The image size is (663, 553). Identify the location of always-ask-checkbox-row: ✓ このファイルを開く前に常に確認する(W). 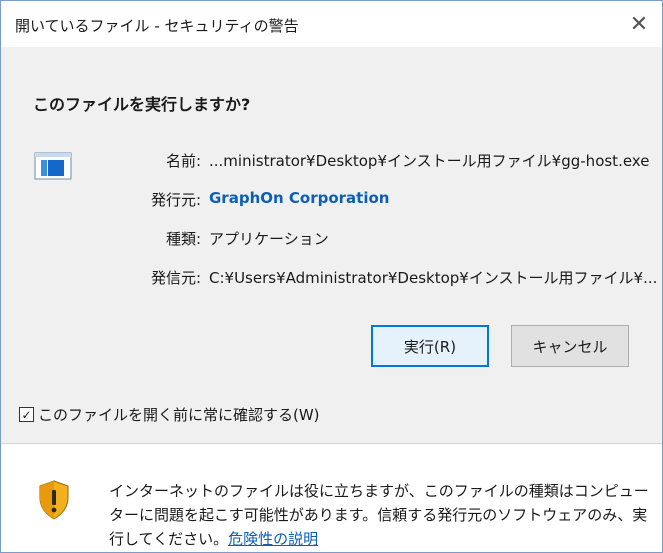
(169, 414).